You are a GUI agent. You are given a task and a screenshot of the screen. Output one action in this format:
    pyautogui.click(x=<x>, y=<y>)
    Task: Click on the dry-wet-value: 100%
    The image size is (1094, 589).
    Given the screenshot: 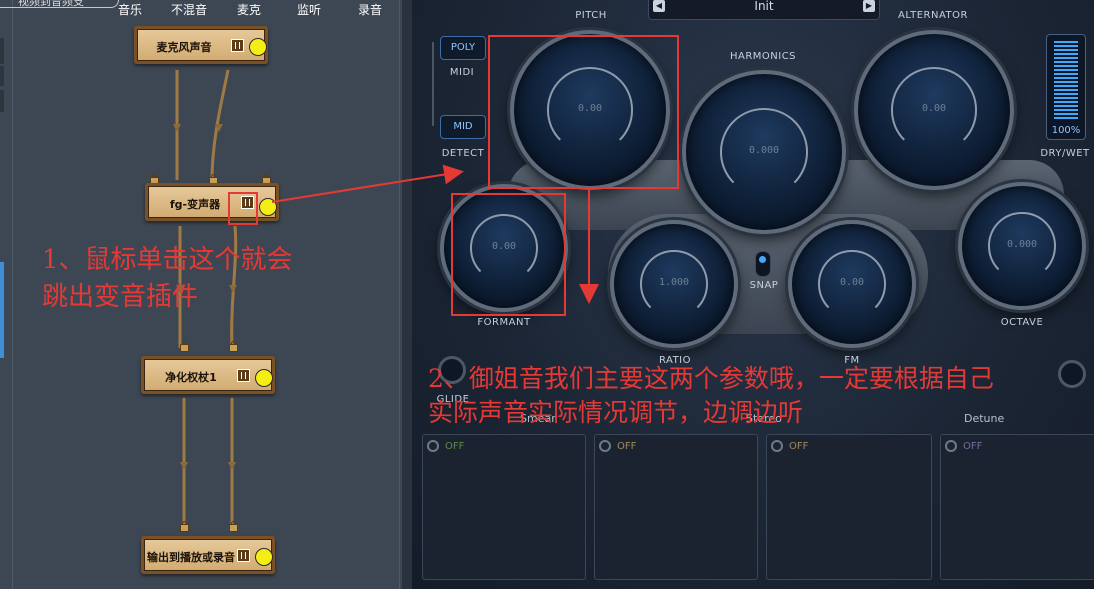 What is the action you would take?
    pyautogui.click(x=1066, y=130)
    